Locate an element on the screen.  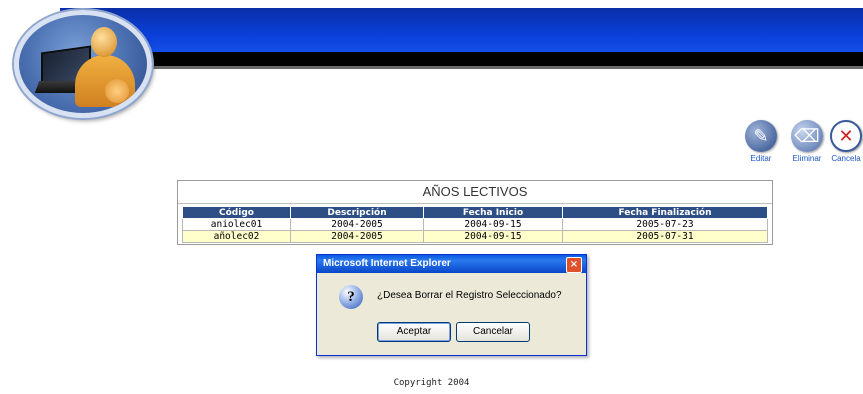
column-header: Descripción is located at coordinates (357, 212).